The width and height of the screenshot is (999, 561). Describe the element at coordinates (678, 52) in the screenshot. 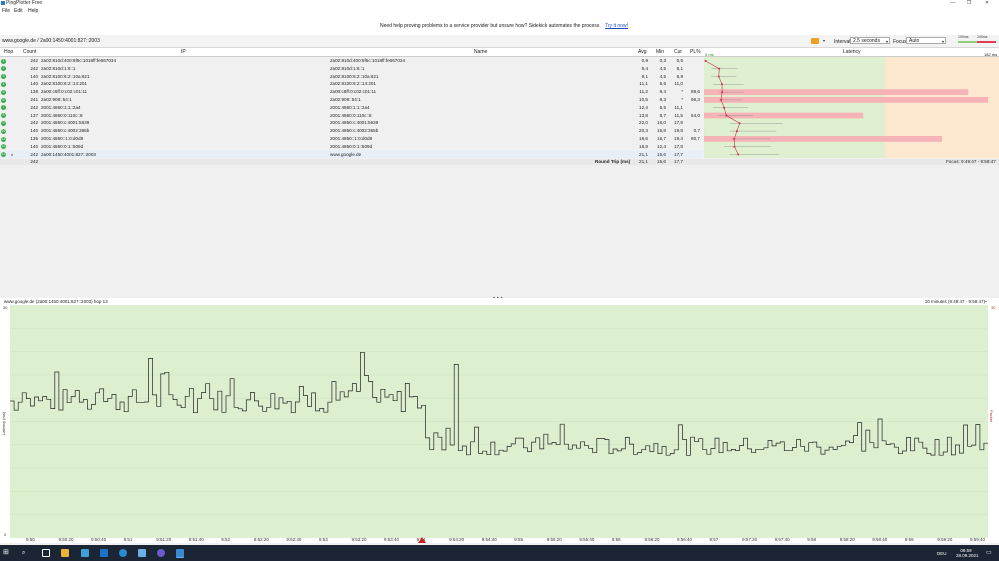

I see `col-cur: Cur` at that location.